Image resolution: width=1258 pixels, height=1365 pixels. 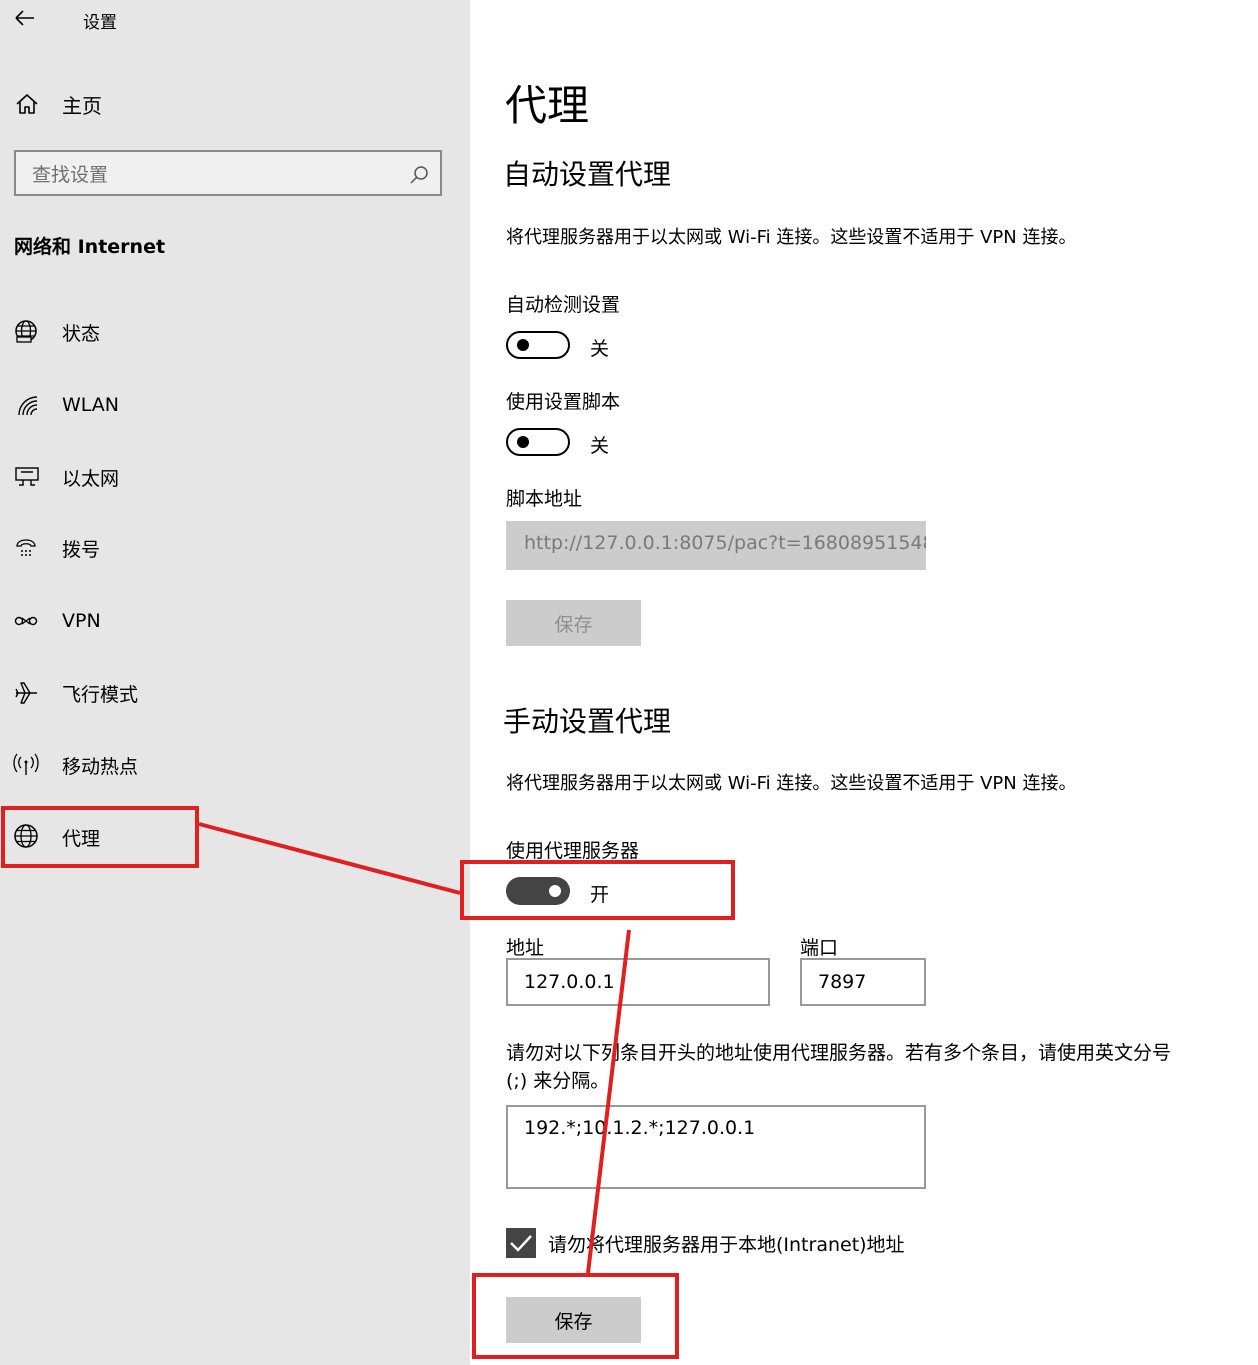 I want to click on checkmark-icon, so click(x=521, y=1243).